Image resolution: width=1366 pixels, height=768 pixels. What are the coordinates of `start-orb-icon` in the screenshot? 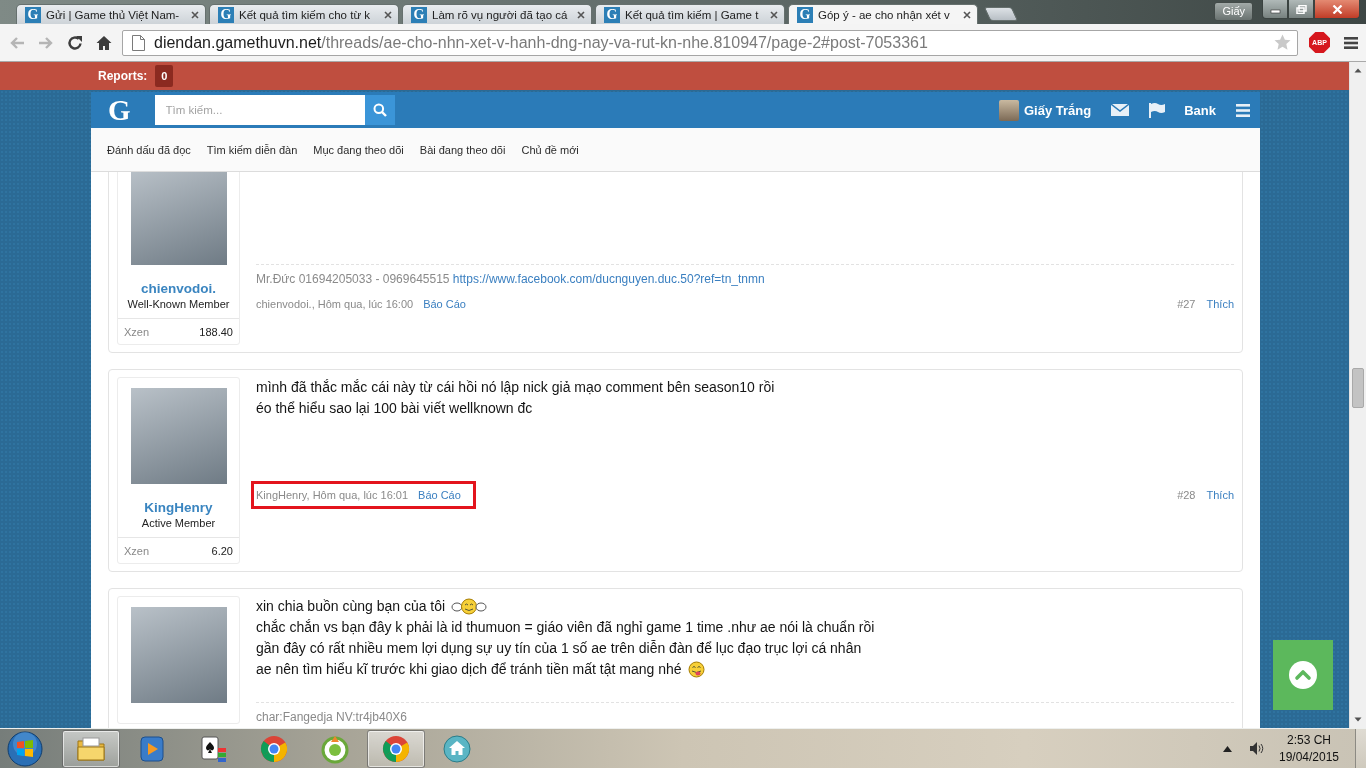 It's located at (25, 748).